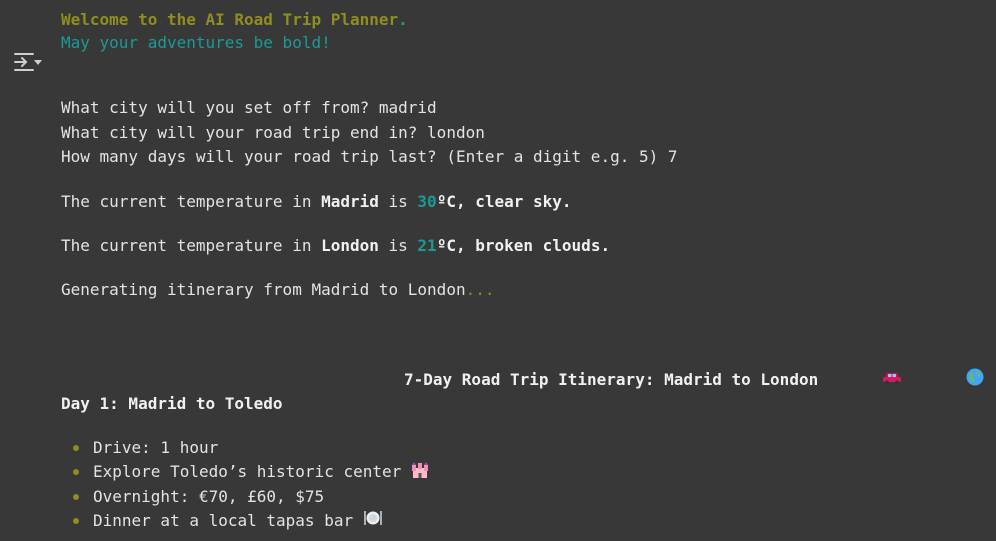  I want to click on list-item-text: Drive: 1 hour, so click(156, 447).